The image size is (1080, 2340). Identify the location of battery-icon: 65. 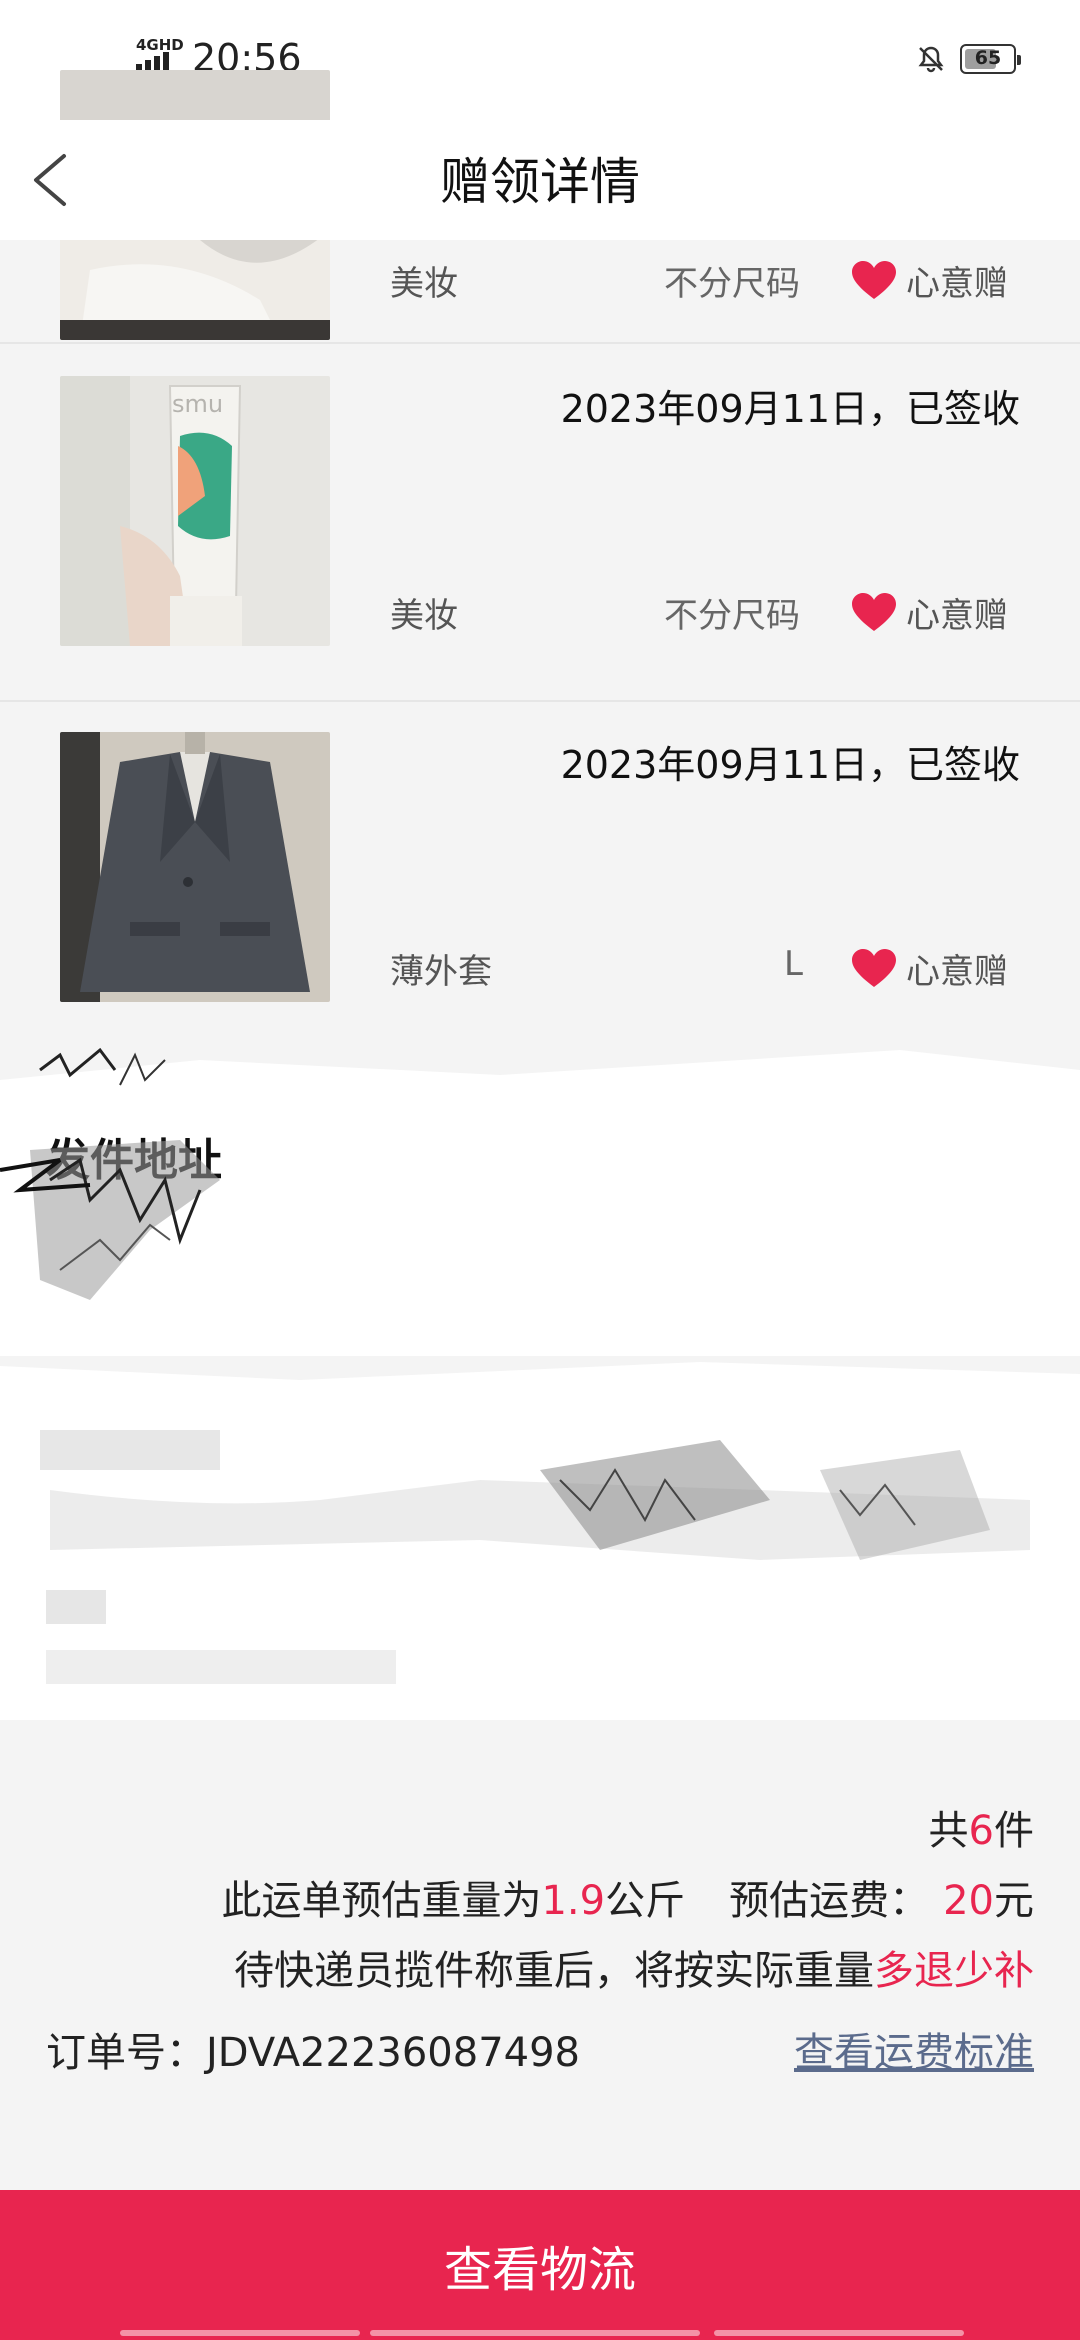
(990, 59).